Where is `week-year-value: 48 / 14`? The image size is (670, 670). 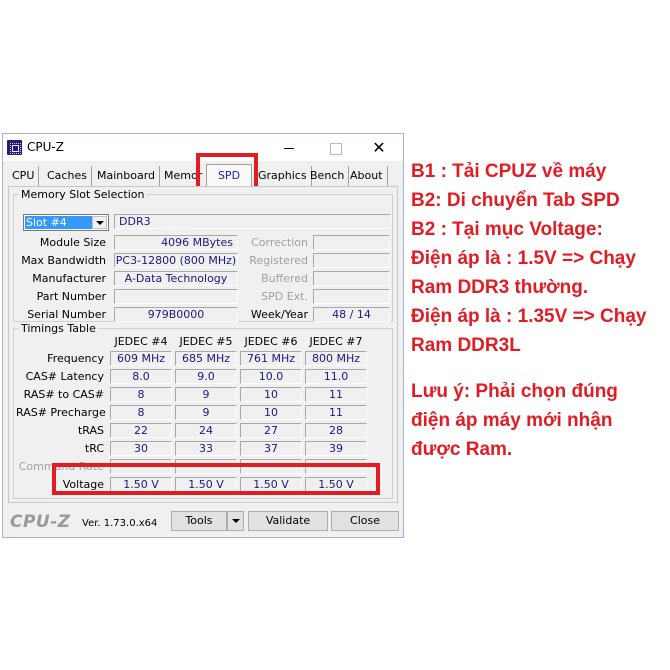
week-year-value: 48 / 14 is located at coordinates (351, 314).